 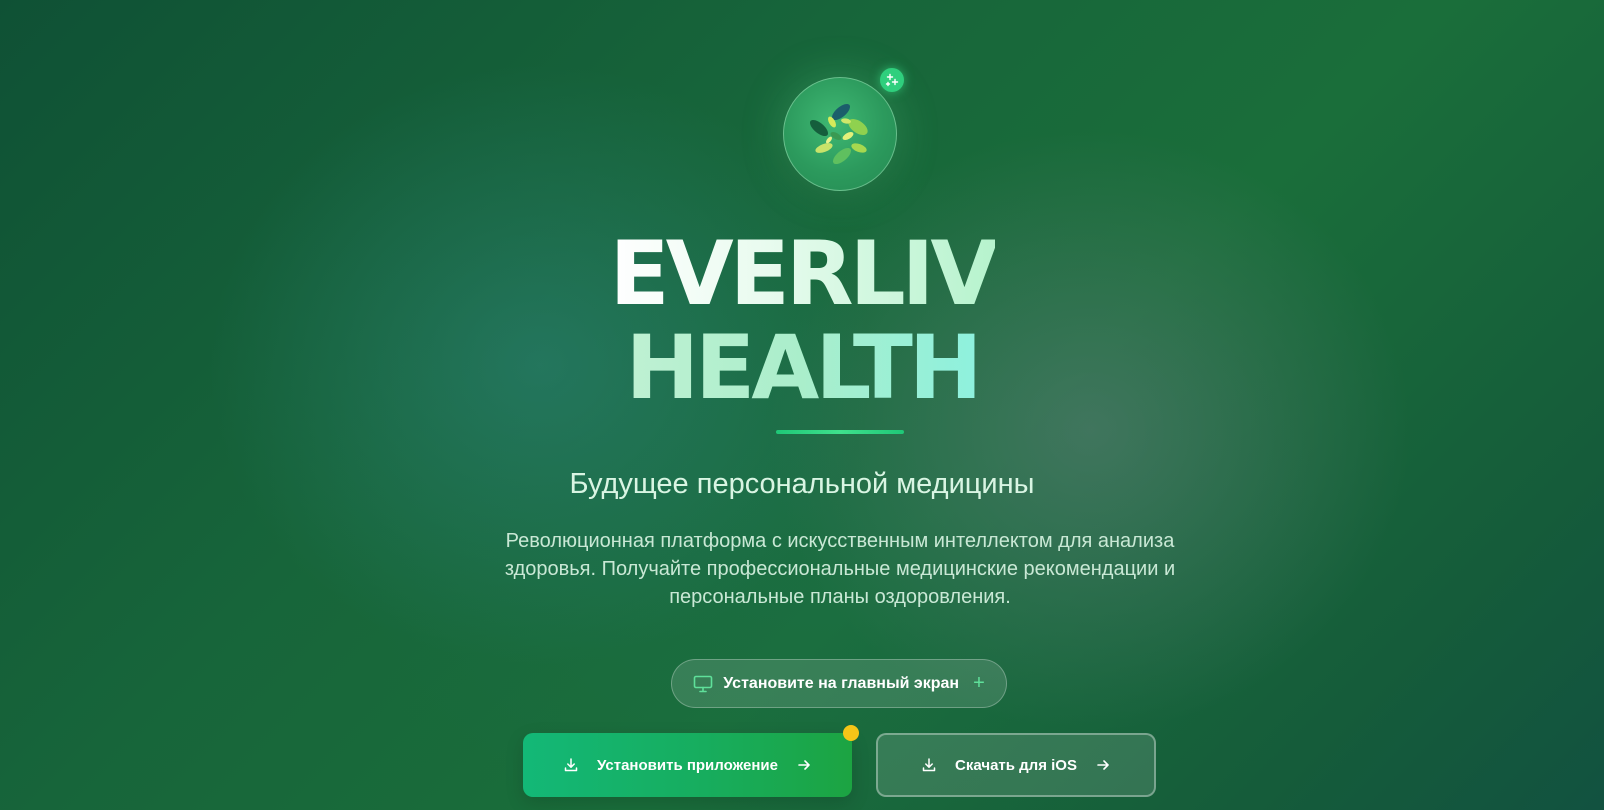 What do you see at coordinates (803, 367) in the screenshot?
I see `app-title-line2: HEALTH` at bounding box center [803, 367].